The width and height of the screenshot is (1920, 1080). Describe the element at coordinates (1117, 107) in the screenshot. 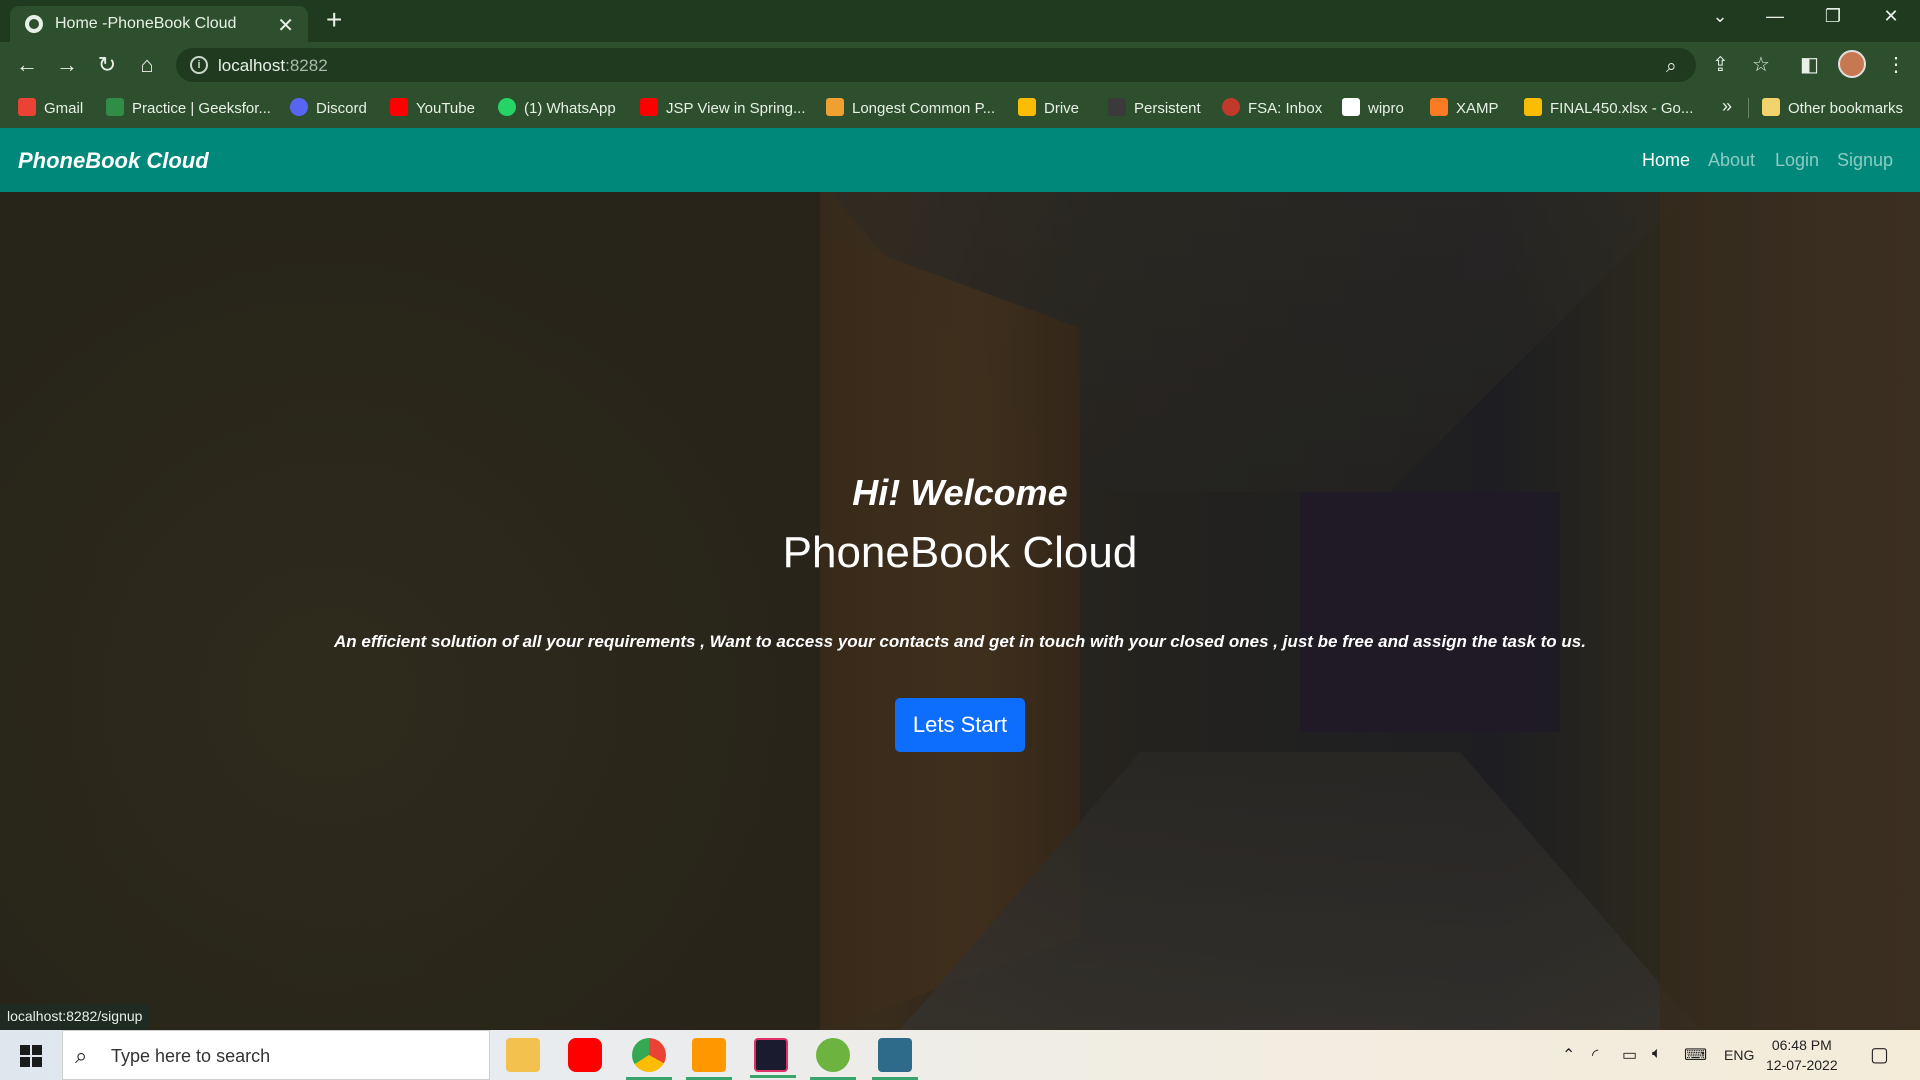

I see `persistent-icon` at that location.